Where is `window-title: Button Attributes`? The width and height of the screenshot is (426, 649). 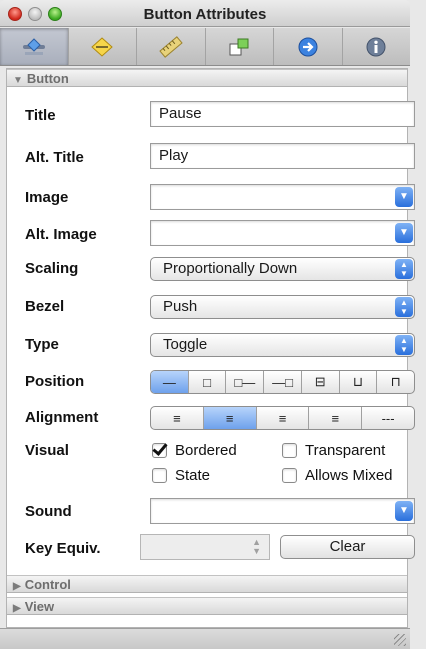
window-title: Button Attributes is located at coordinates (205, 14).